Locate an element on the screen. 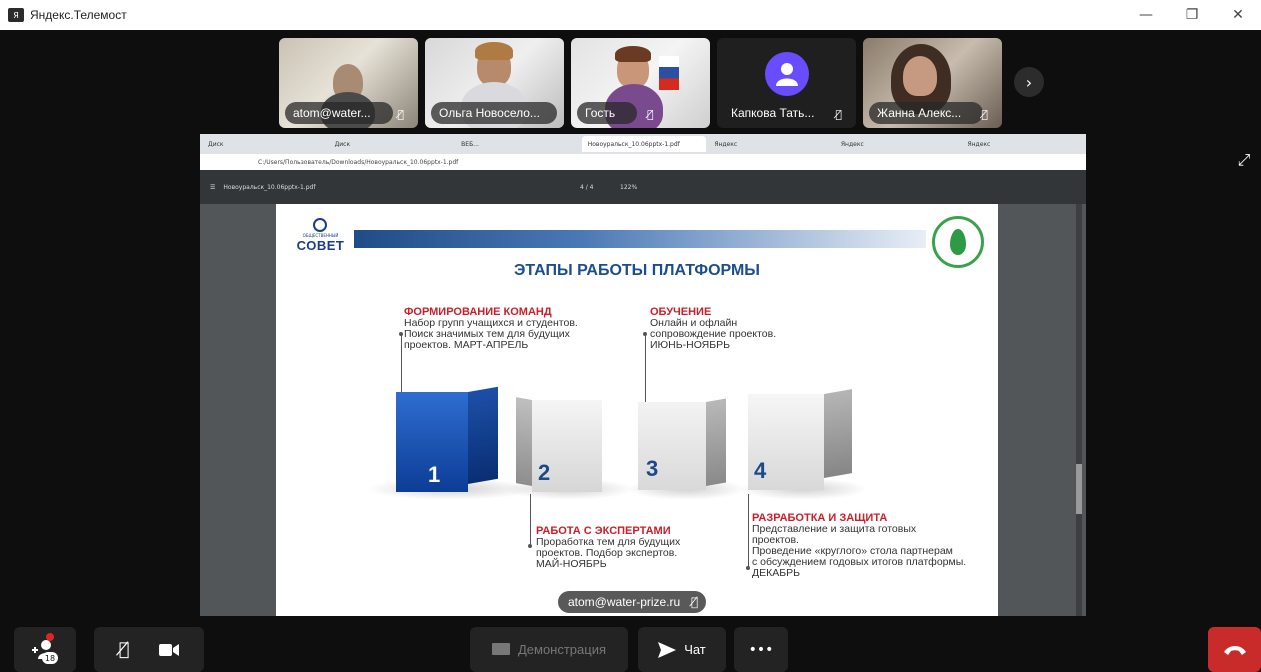  send-icon is located at coordinates (667, 649).